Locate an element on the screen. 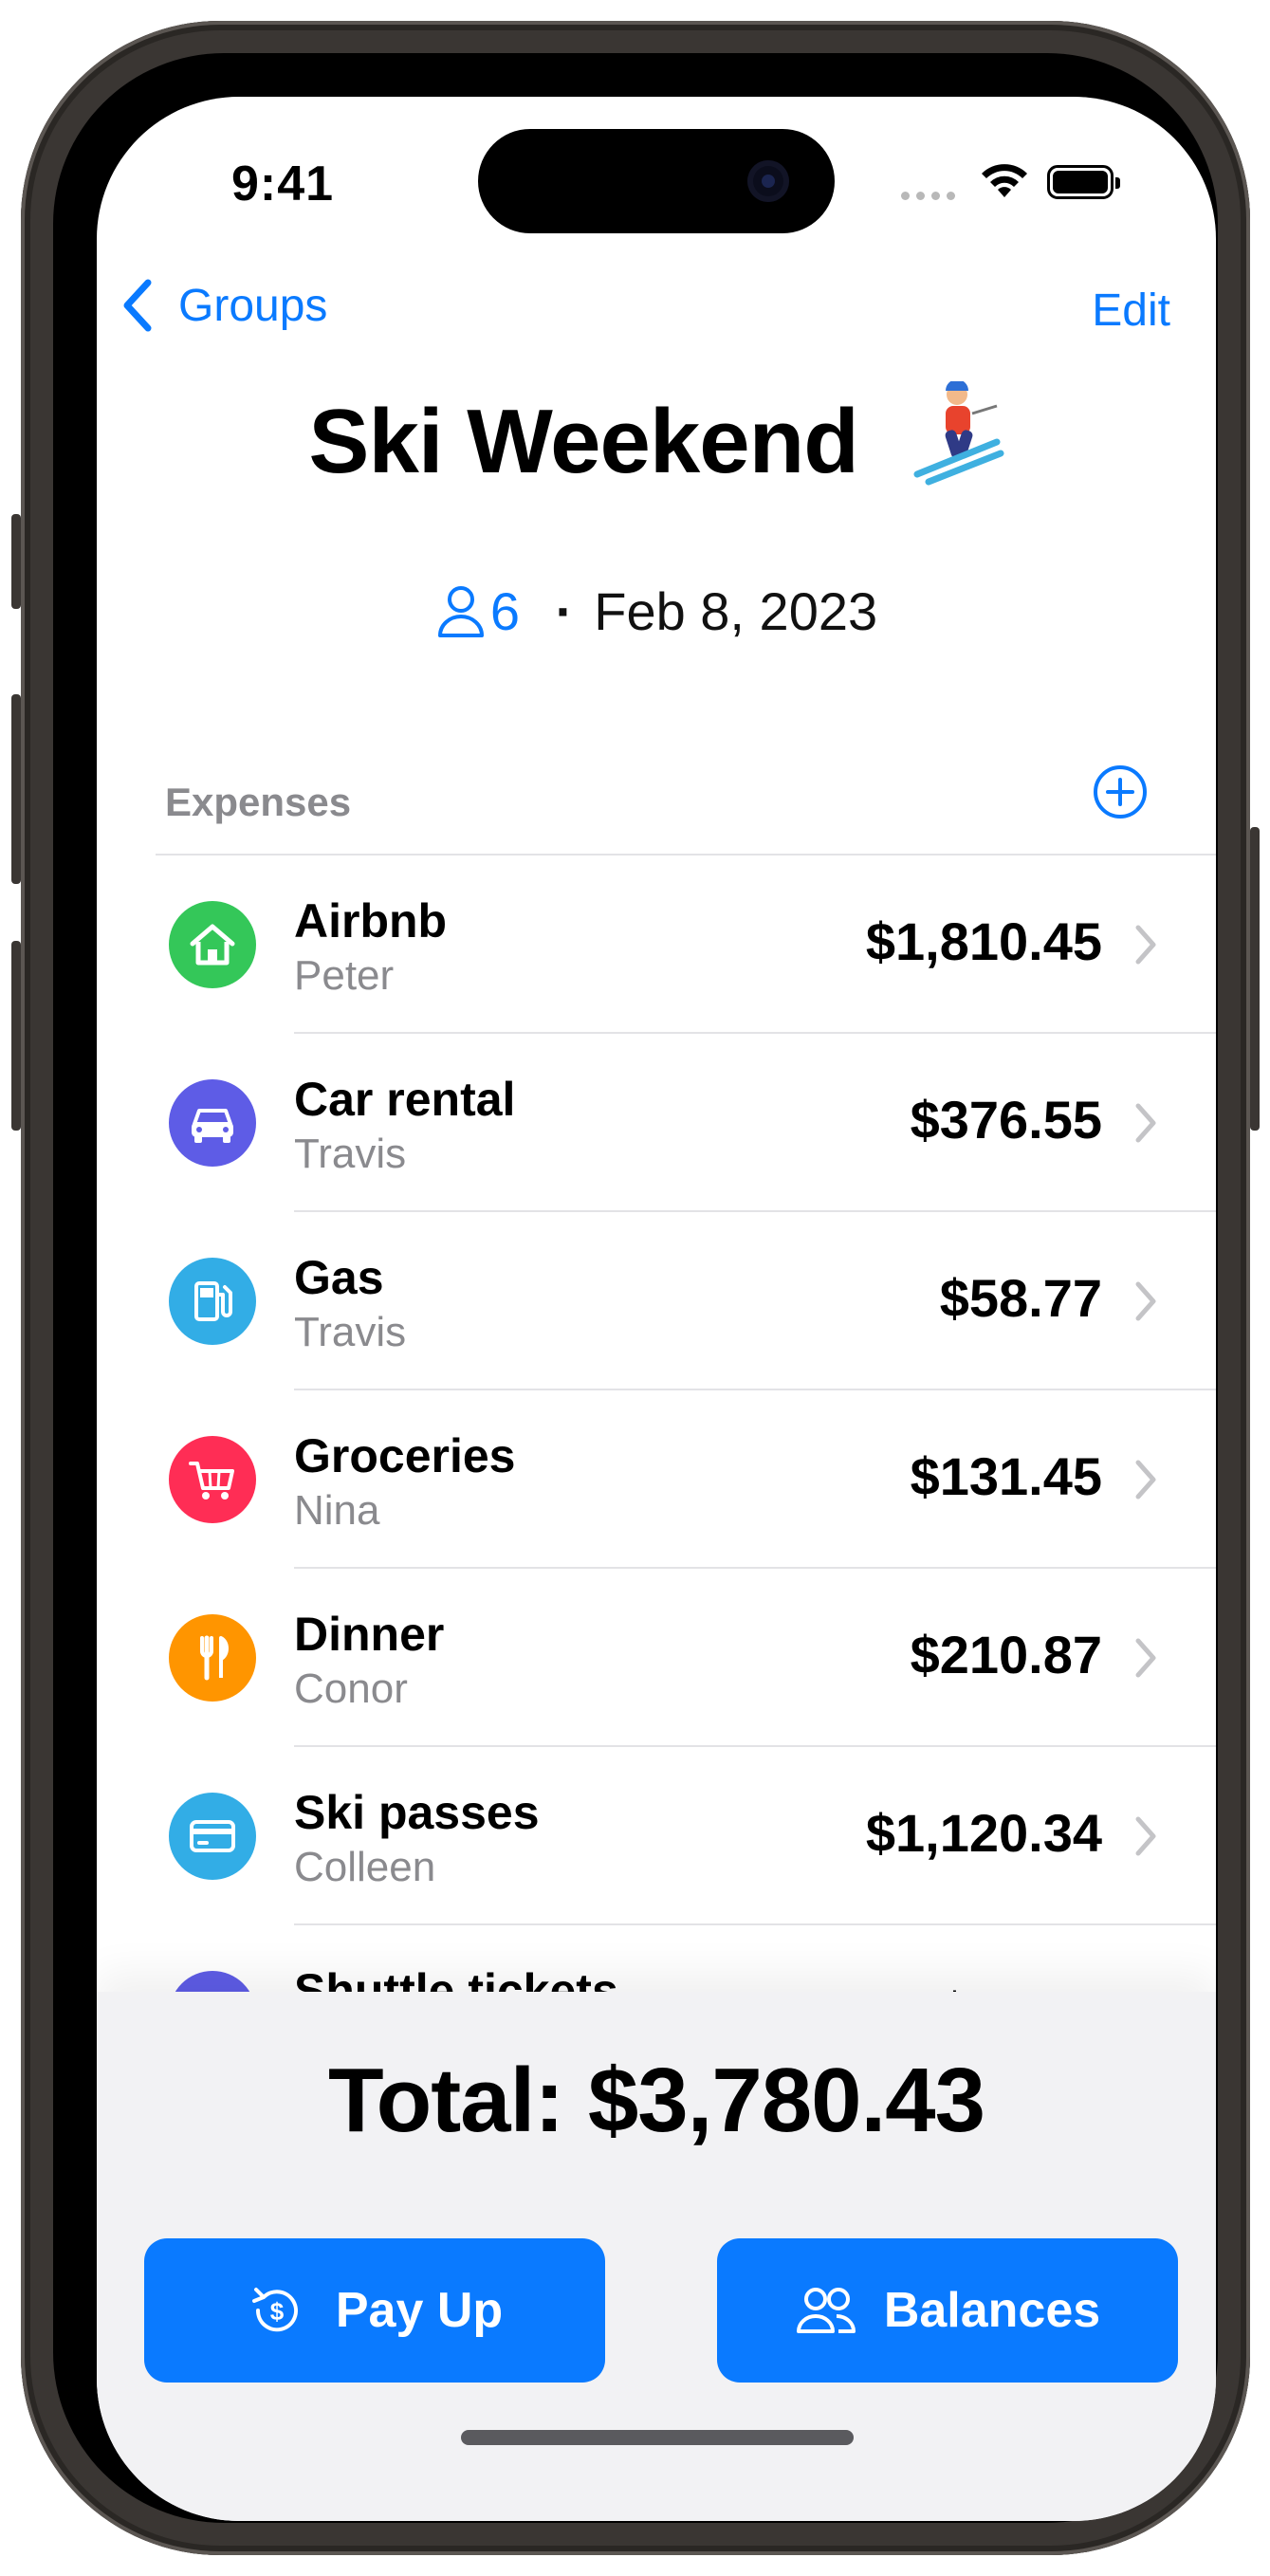 This screenshot has width=1270, height=2576. expense-amount: $210.87 is located at coordinates (1006, 1654).